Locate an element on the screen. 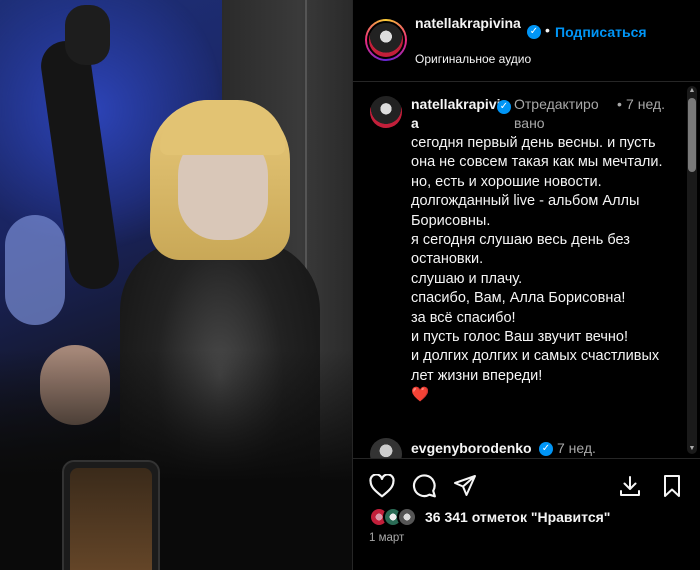 The width and height of the screenshot is (700, 570). audio-label: Оригинальное аудио is located at coordinates (473, 59).